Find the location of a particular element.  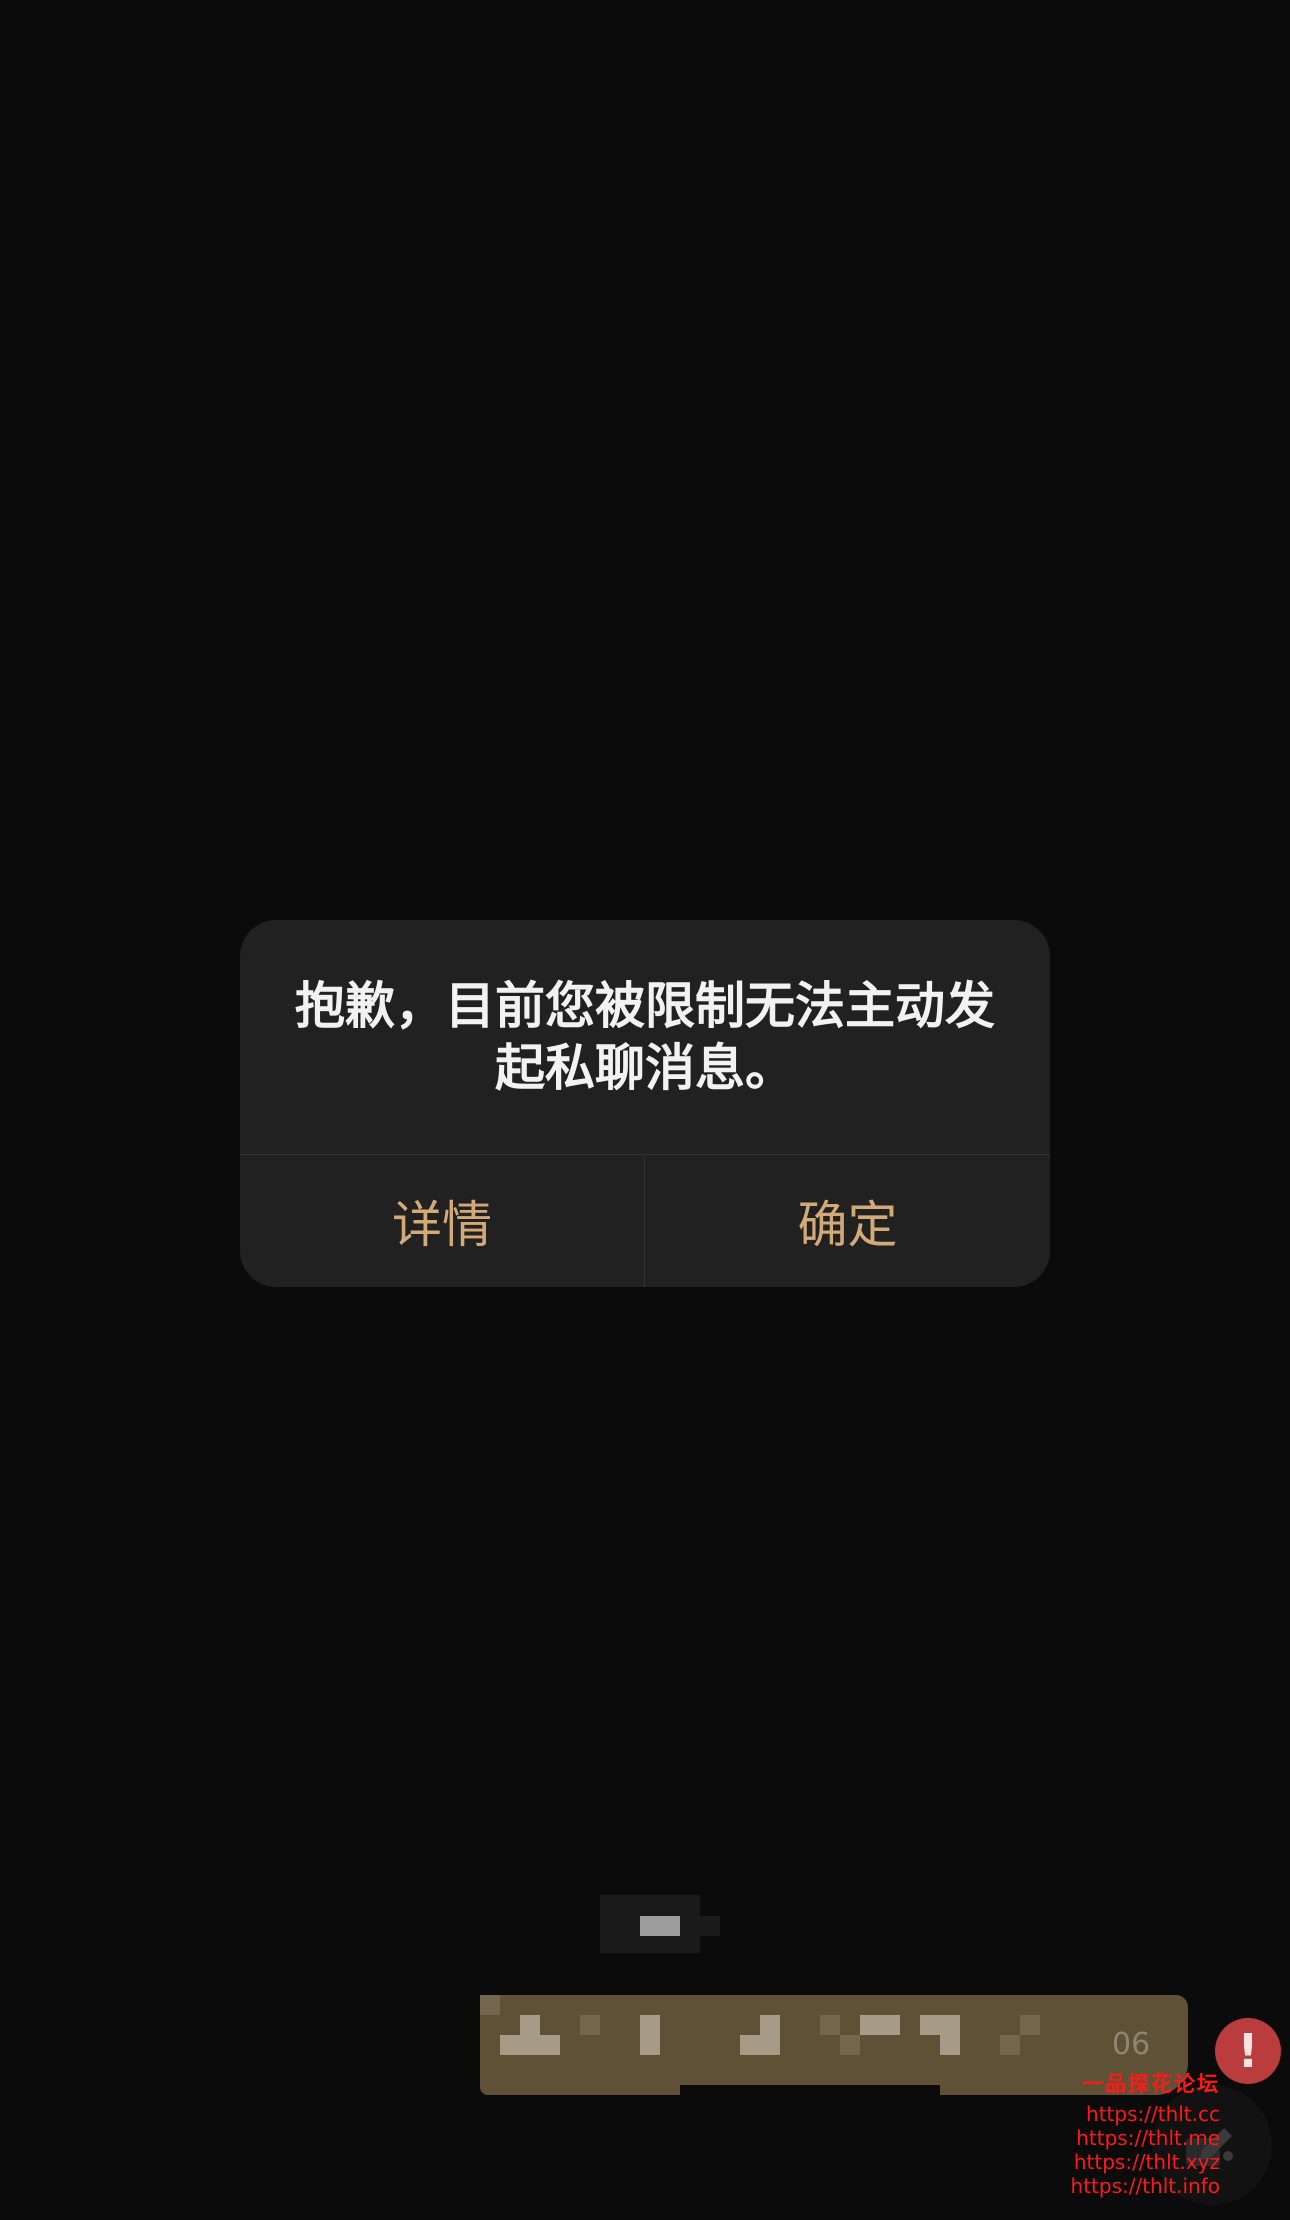

confirm-button: 确定 is located at coordinates (847, 1221).